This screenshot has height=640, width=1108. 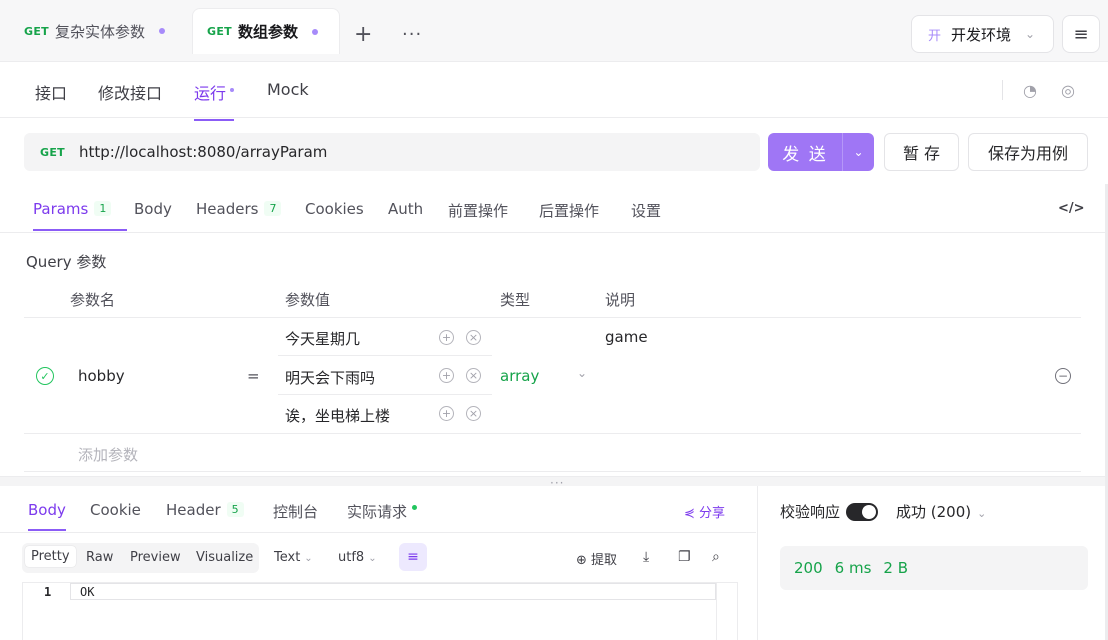 I want to click on param-description: game, so click(x=626, y=337).